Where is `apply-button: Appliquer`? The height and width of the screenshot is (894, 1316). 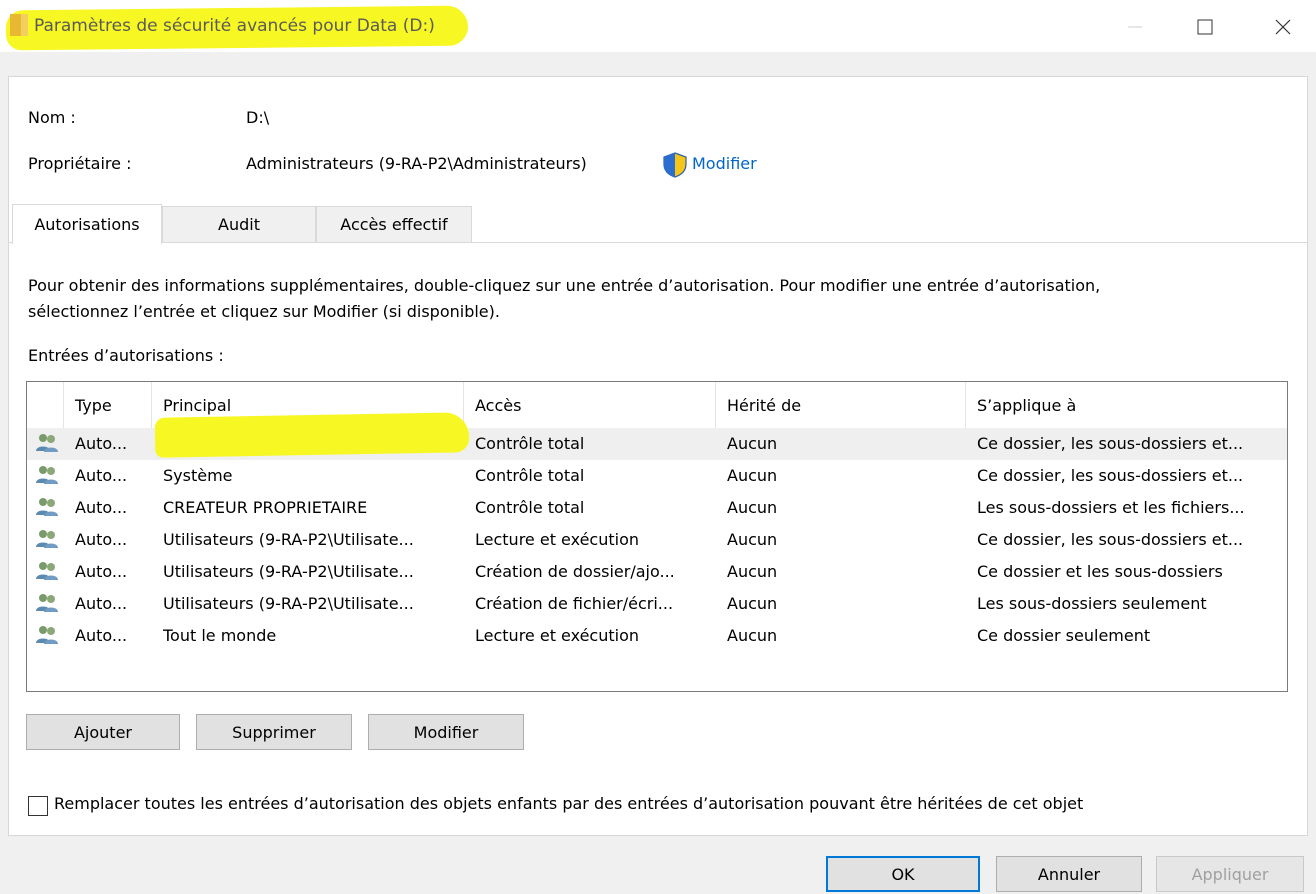
apply-button: Appliquer is located at coordinates (1230, 874).